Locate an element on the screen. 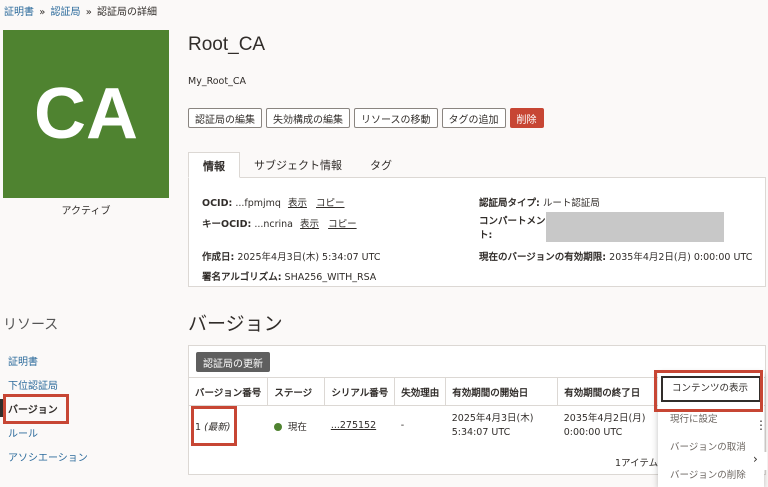 This screenshot has height=487, width=768. update-ca-button: 認証局の更新 is located at coordinates (233, 362).